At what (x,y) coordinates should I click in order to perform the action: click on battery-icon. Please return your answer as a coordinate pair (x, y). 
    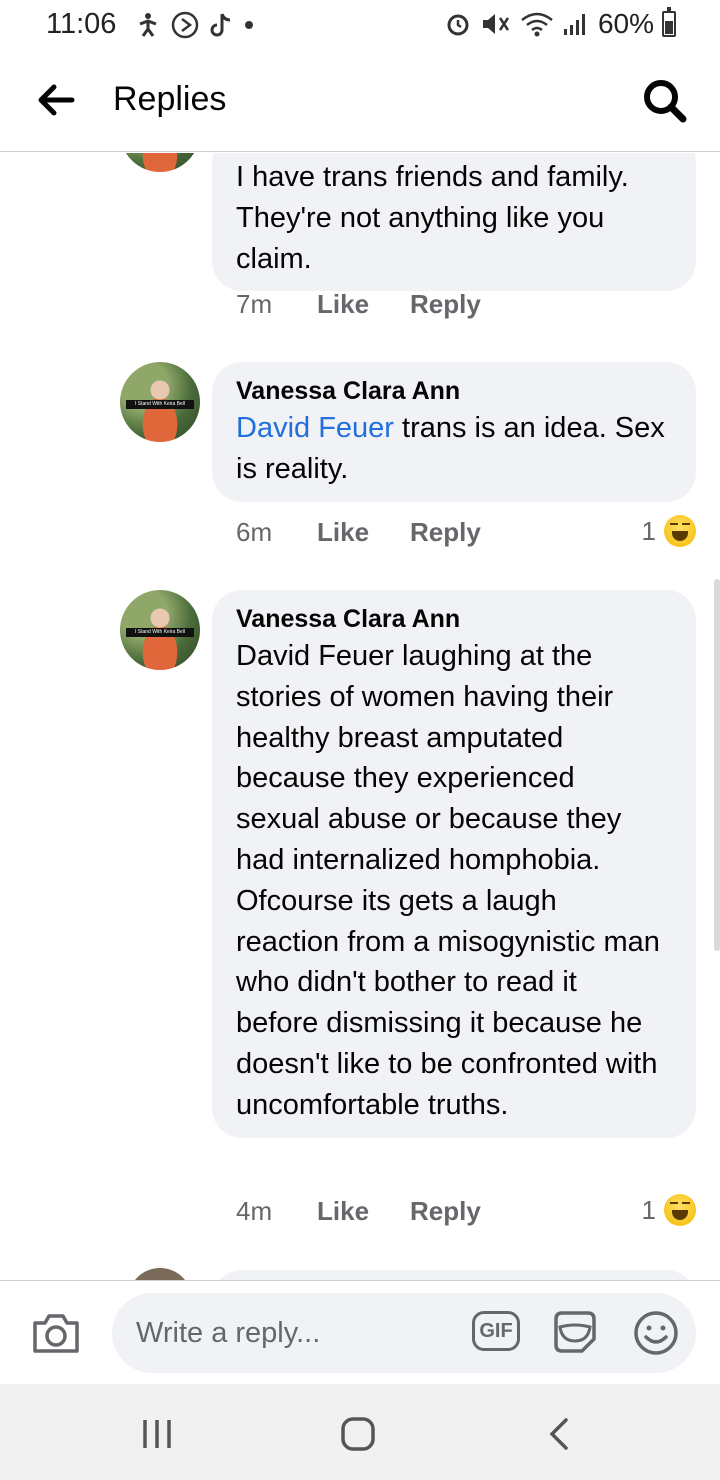
    Looking at the image, I should click on (669, 22).